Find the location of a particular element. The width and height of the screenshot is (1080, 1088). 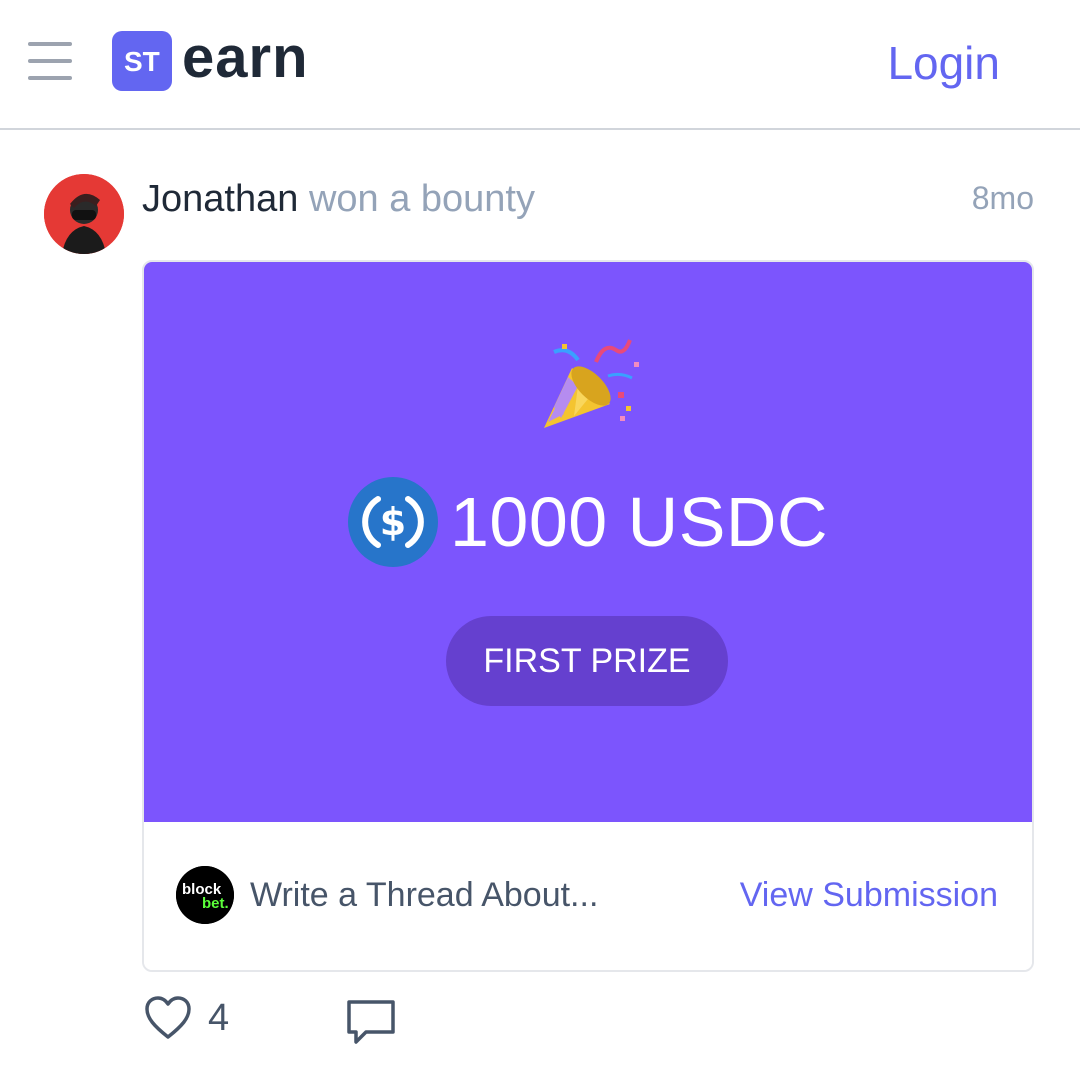

like-button: 4 is located at coordinates (186, 1018).